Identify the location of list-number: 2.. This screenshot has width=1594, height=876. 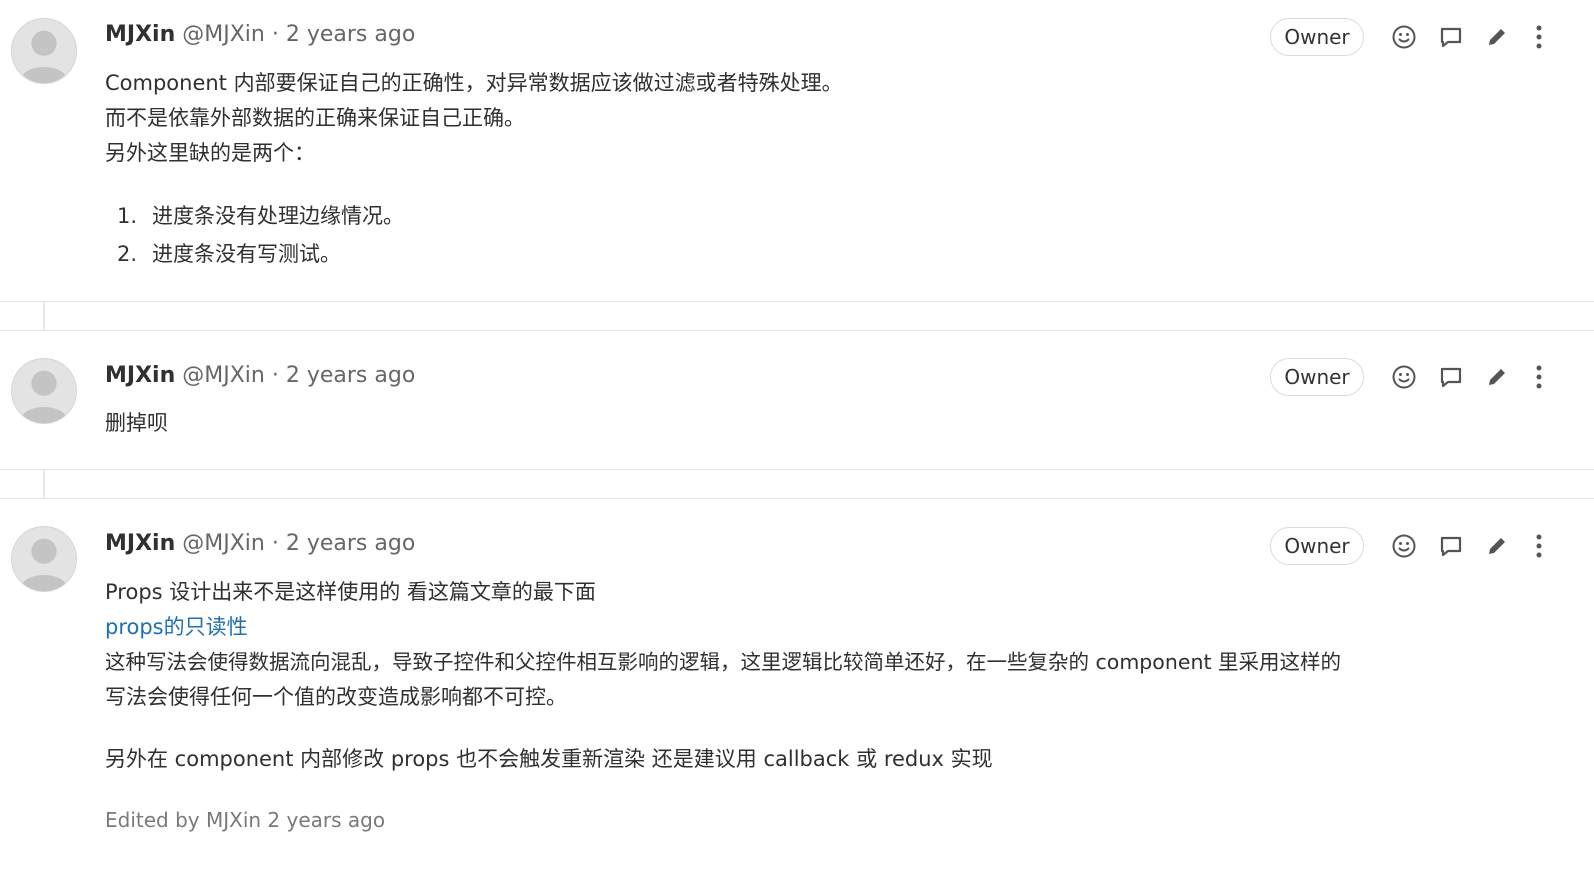
(127, 254).